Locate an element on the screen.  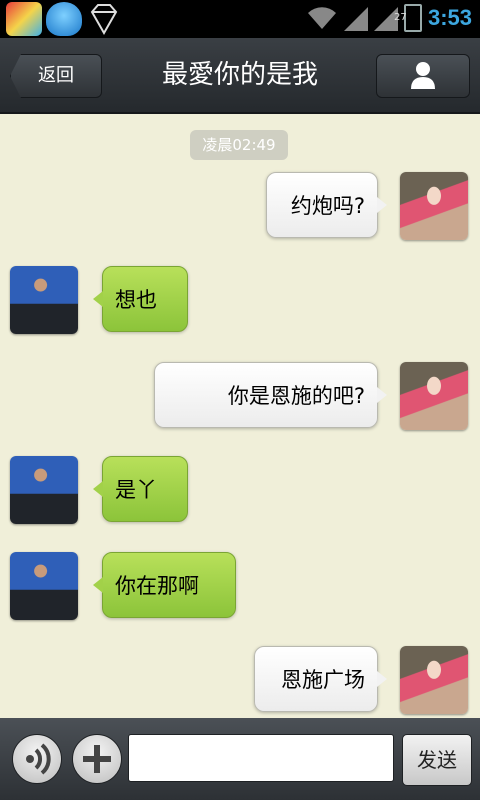
message-input is located at coordinates (261, 758).